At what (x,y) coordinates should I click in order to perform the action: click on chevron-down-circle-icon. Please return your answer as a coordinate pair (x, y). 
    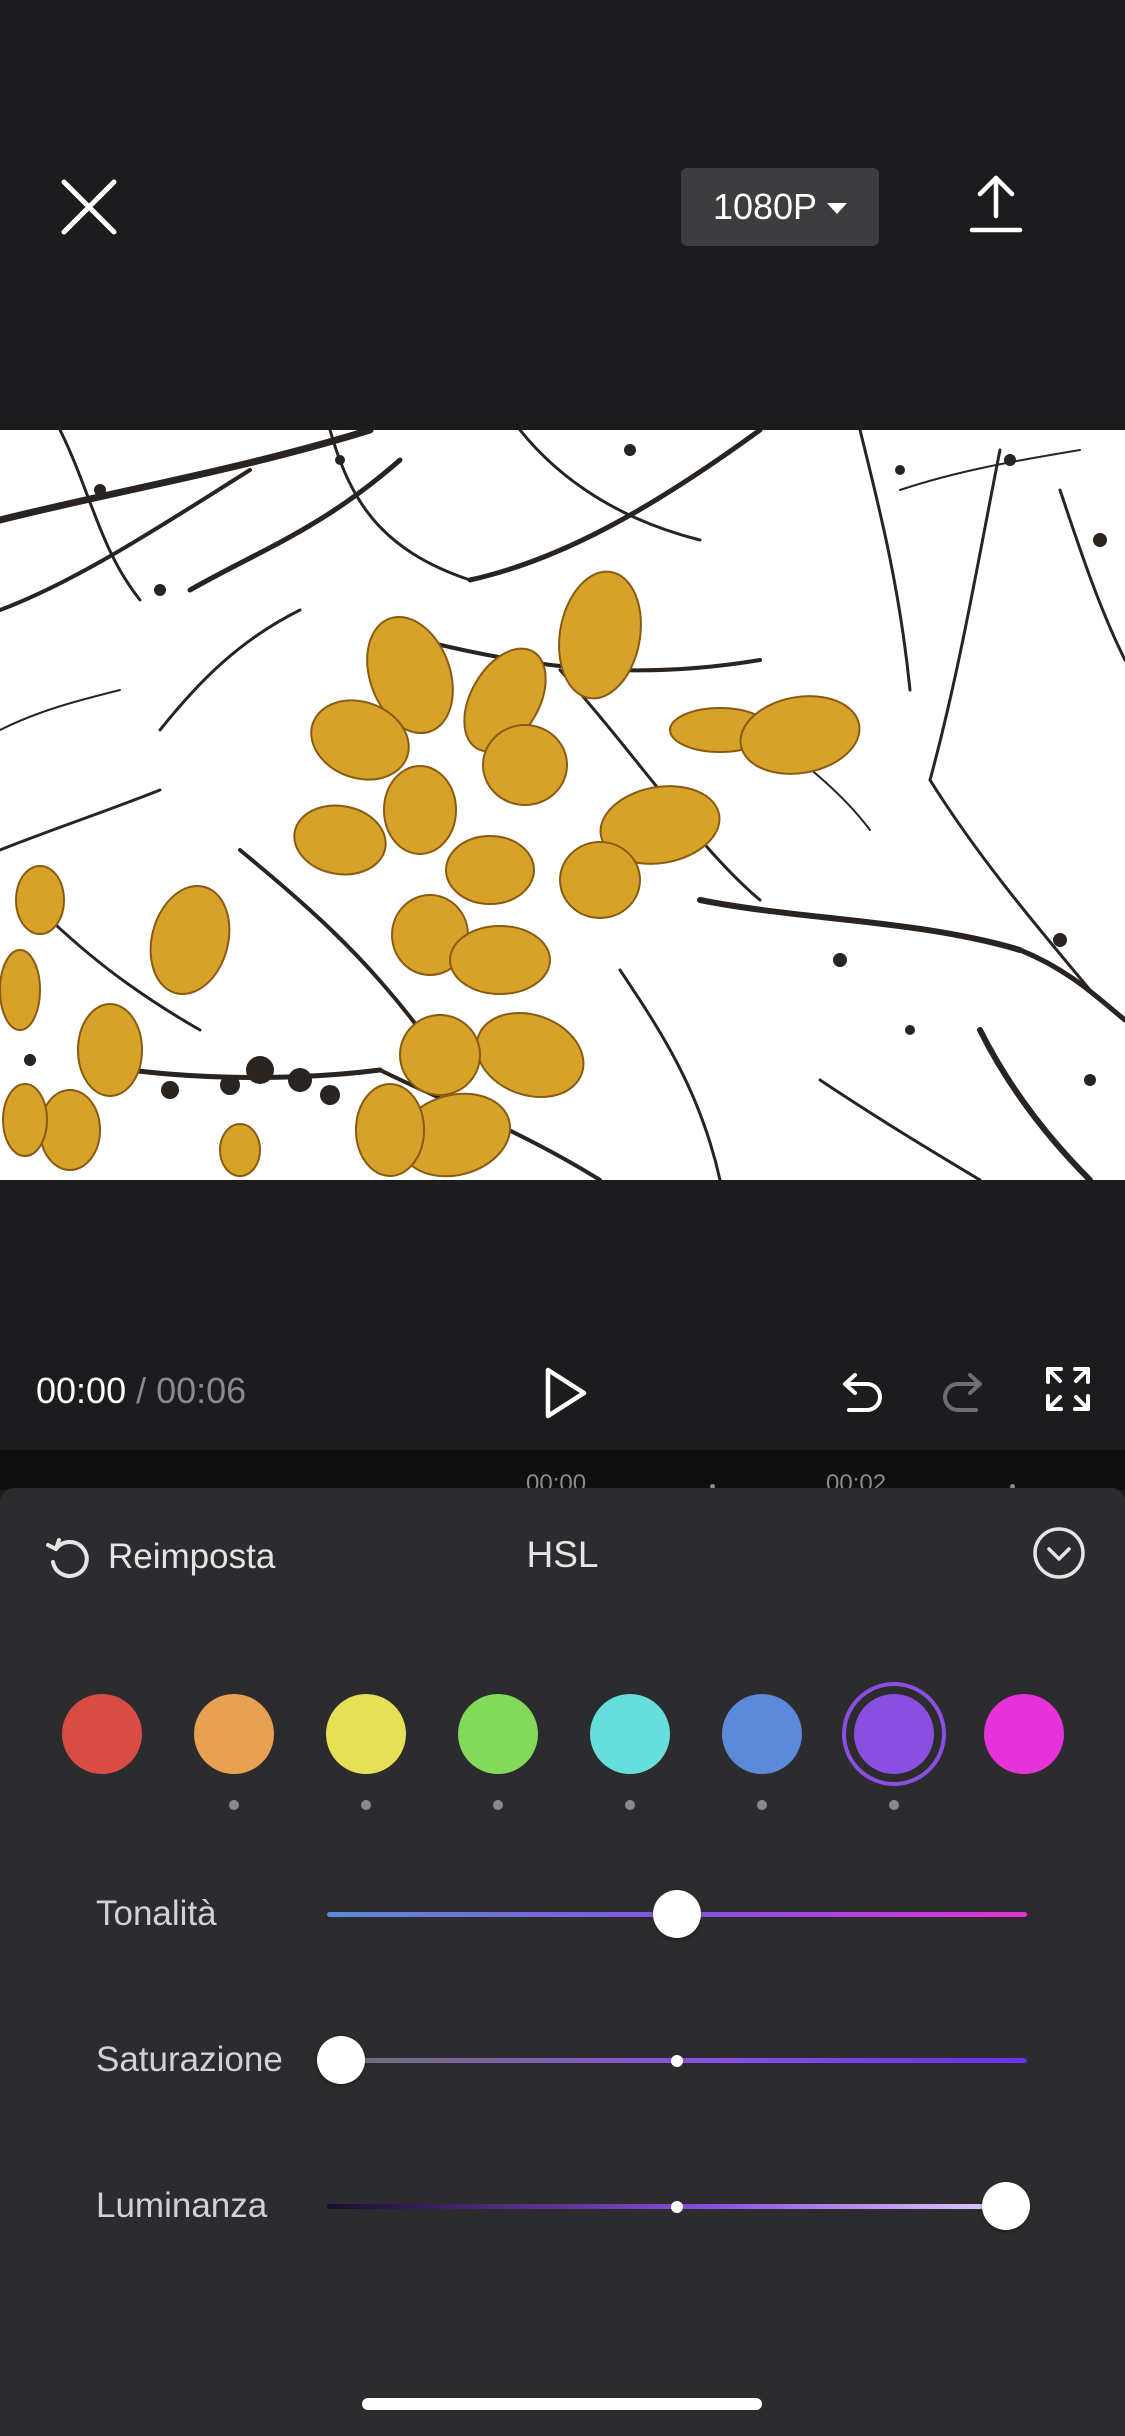
    Looking at the image, I should click on (1059, 1553).